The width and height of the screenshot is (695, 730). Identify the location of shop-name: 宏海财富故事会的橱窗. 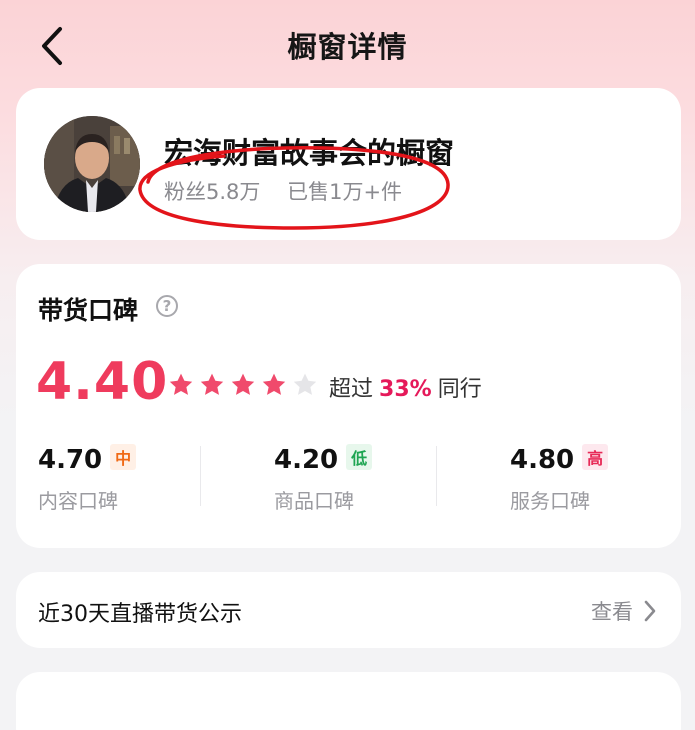
(309, 153).